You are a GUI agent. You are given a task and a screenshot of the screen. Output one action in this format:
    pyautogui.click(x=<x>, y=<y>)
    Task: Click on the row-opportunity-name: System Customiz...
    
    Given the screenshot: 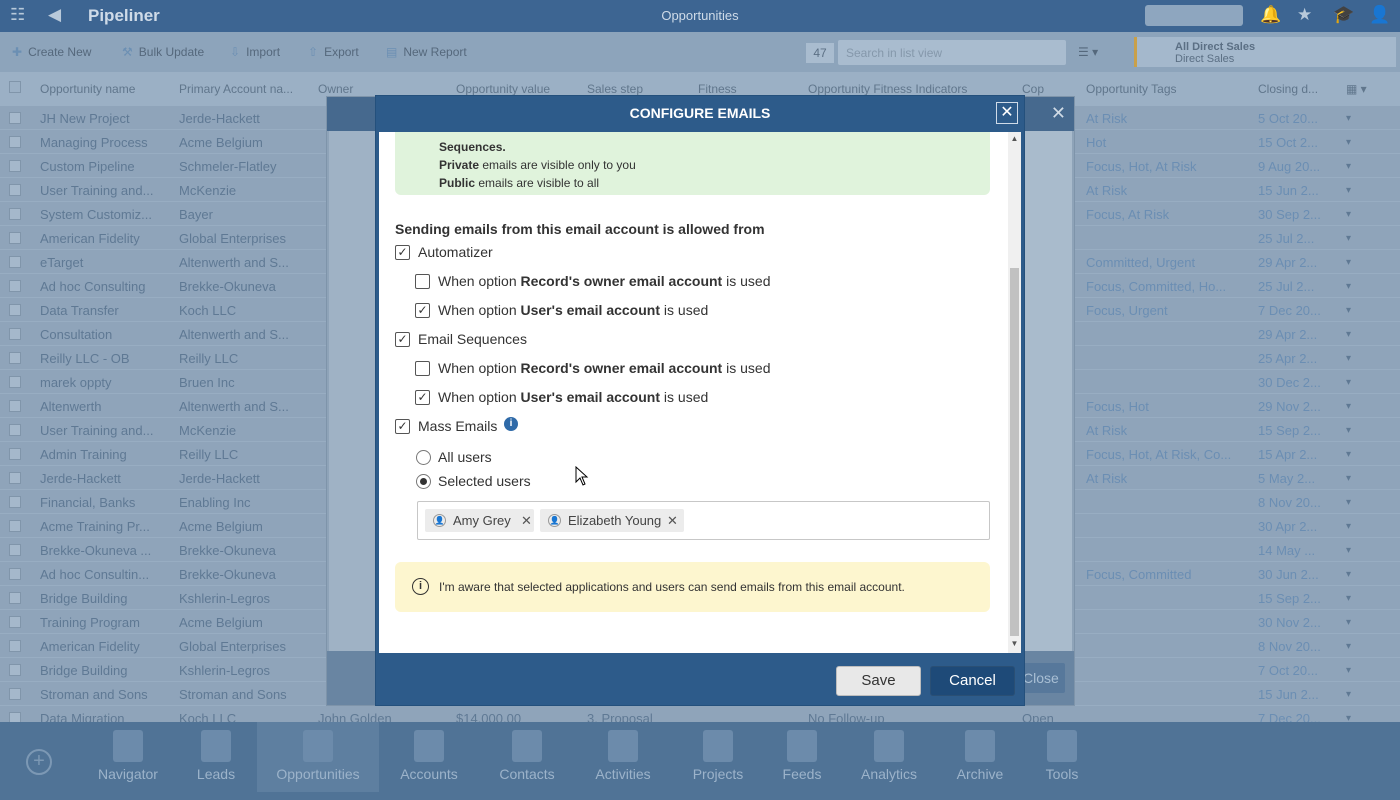 What is the action you would take?
    pyautogui.click(x=101, y=214)
    